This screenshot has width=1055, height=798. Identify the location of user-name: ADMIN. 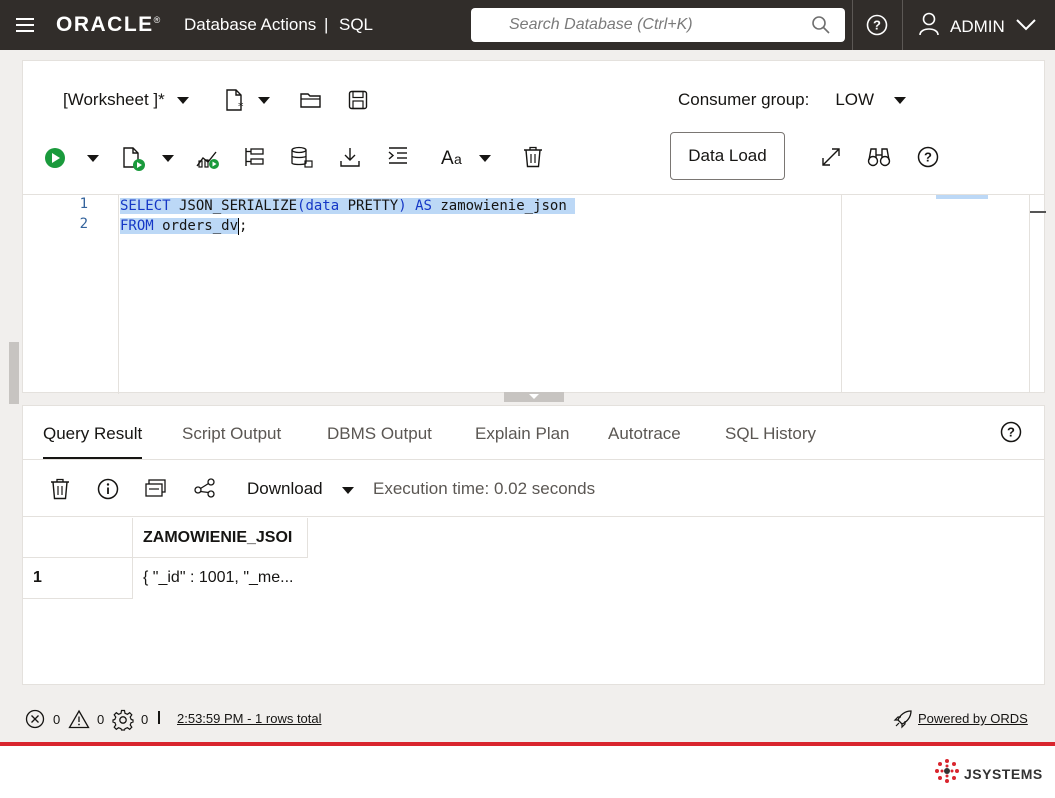
(977, 26).